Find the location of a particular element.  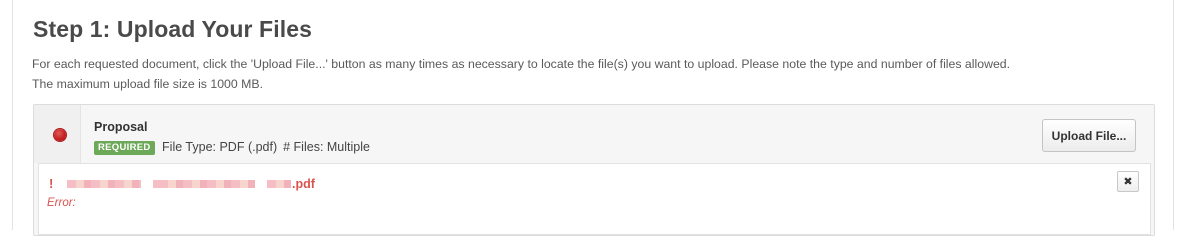

file-count-text: # Files: Multiple is located at coordinates (326, 147).